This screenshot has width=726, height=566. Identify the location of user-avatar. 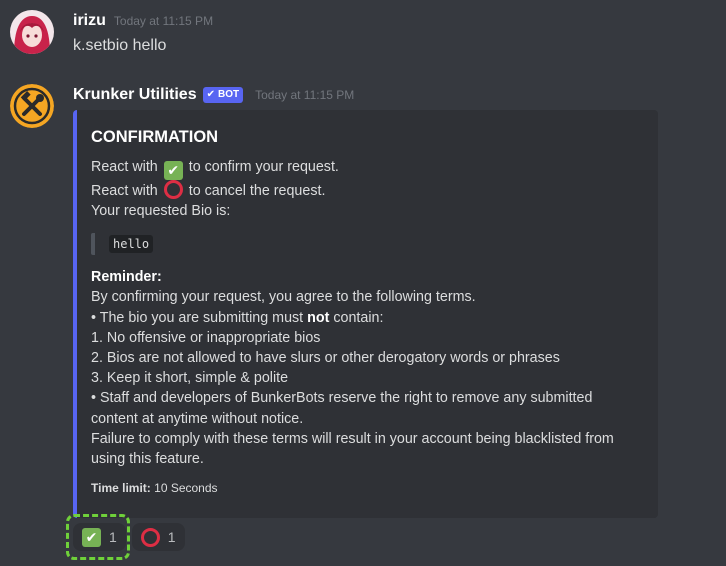
(32, 32).